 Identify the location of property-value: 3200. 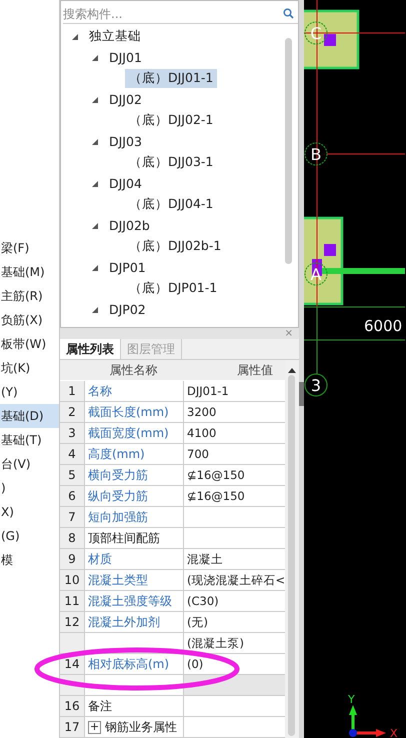
(234, 412).